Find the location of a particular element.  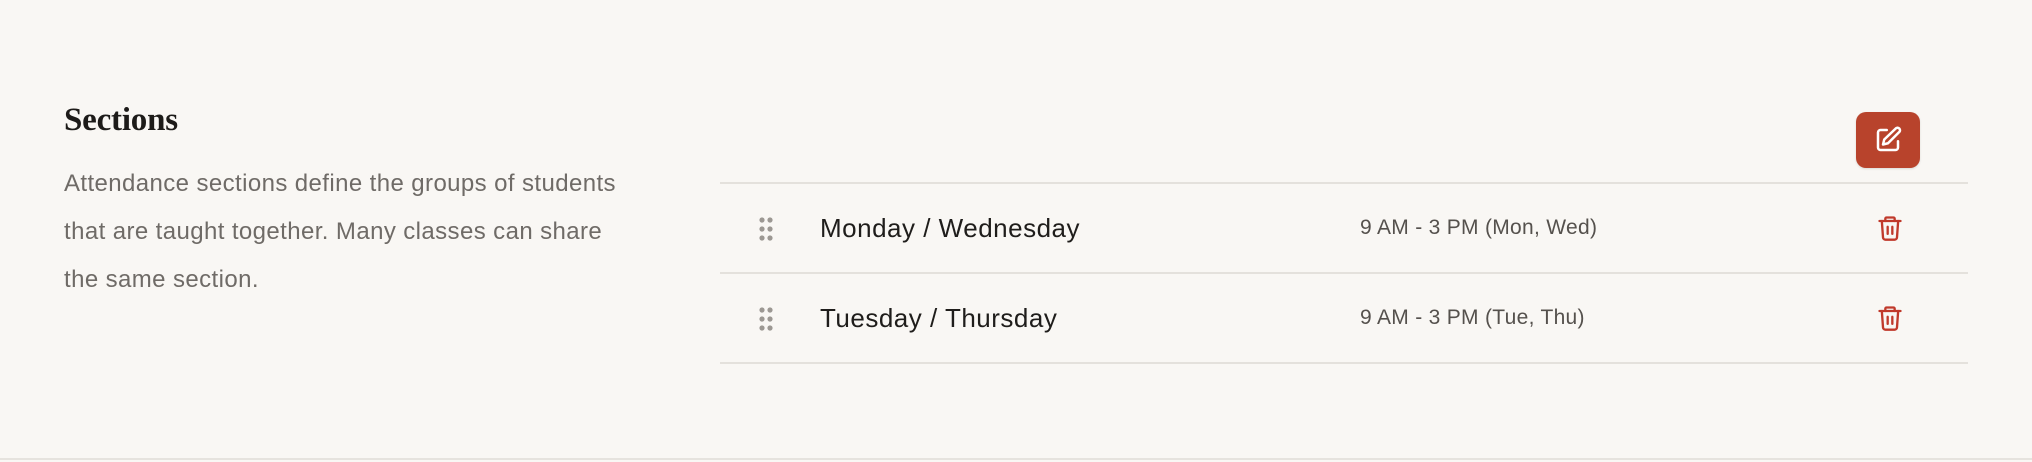

section-title: Sections is located at coordinates (121, 120).